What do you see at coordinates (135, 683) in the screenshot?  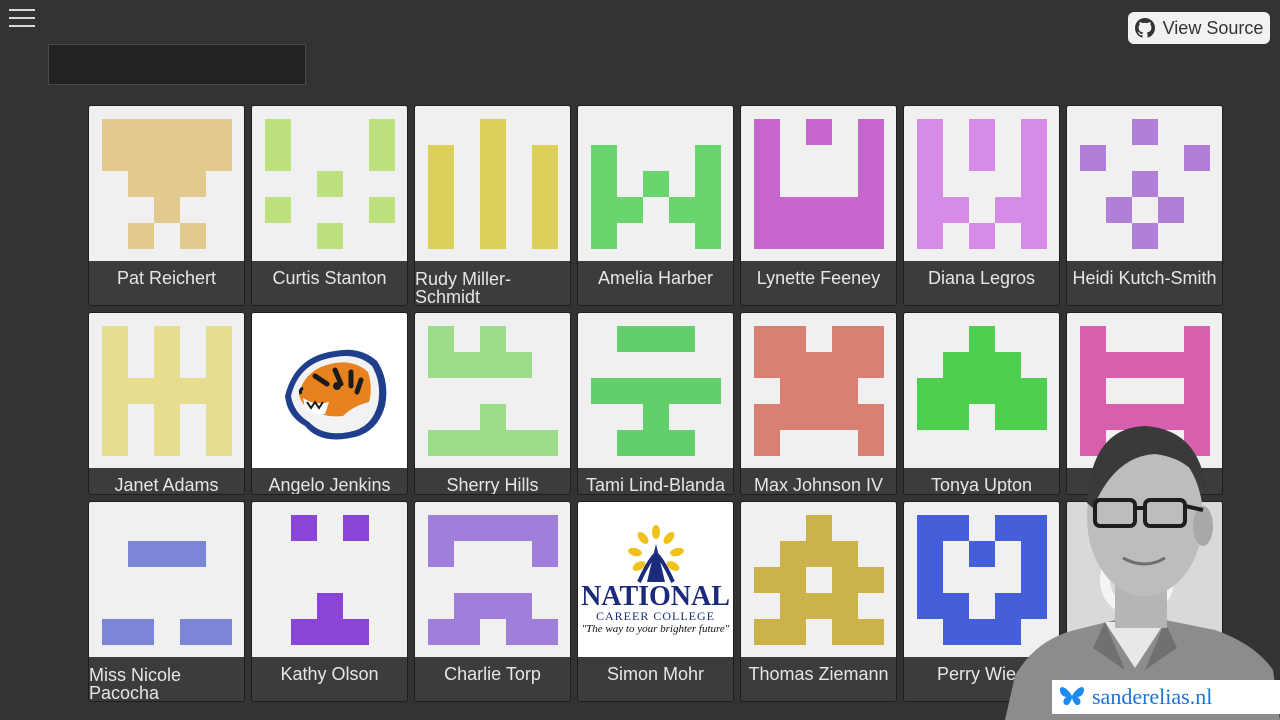 I see `person-name: Miss Nicole Pacocha` at bounding box center [135, 683].